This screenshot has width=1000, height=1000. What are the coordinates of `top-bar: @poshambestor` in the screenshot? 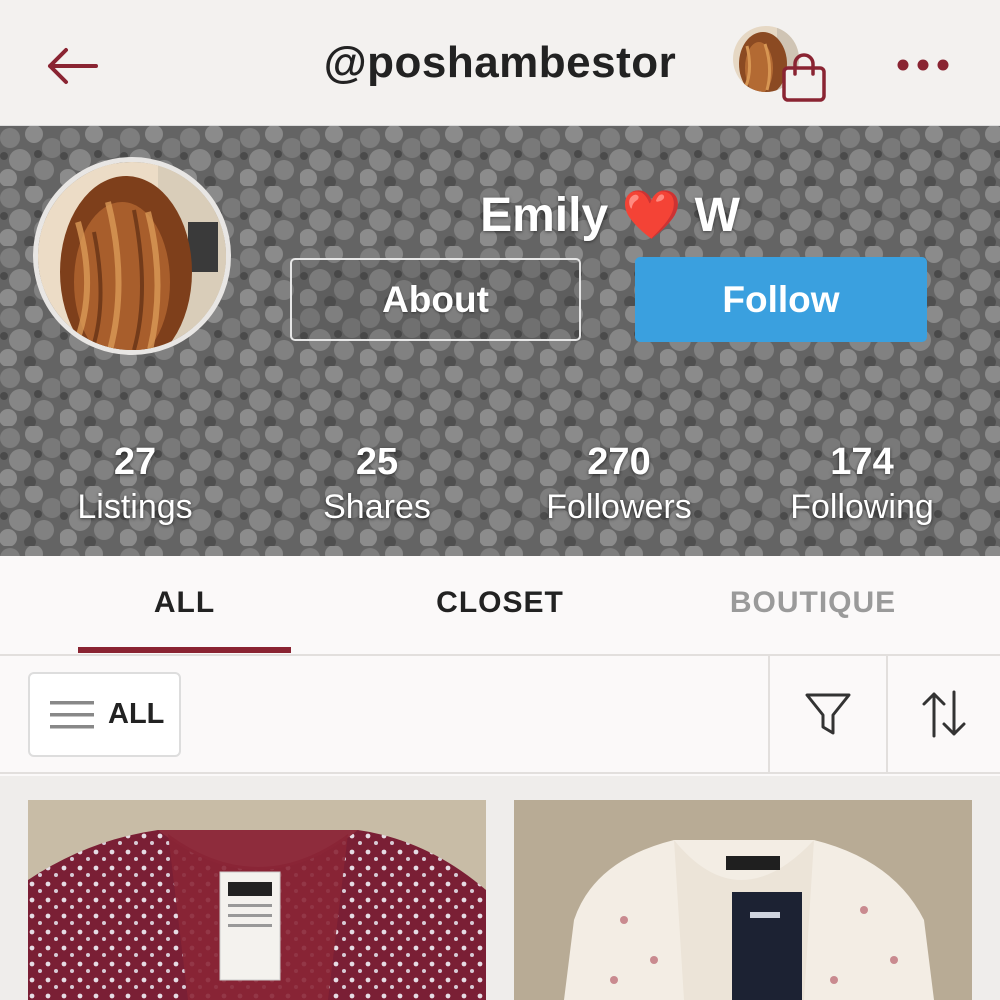 It's located at (500, 63).